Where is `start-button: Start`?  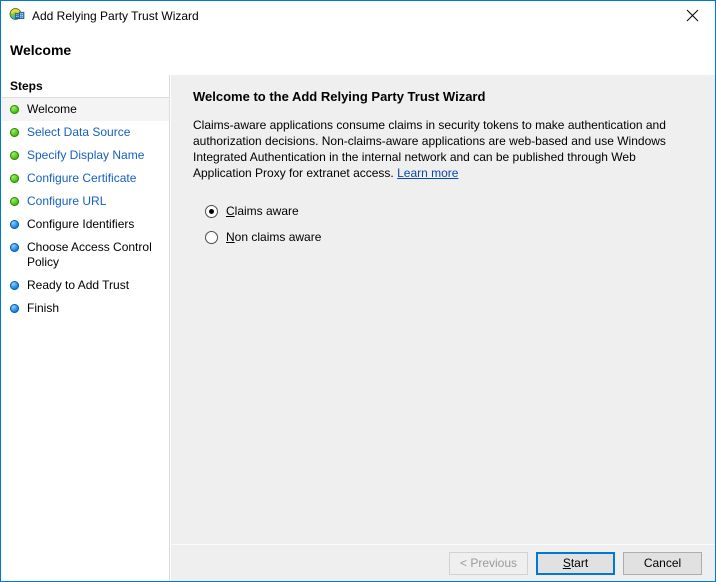 start-button: Start is located at coordinates (575, 563).